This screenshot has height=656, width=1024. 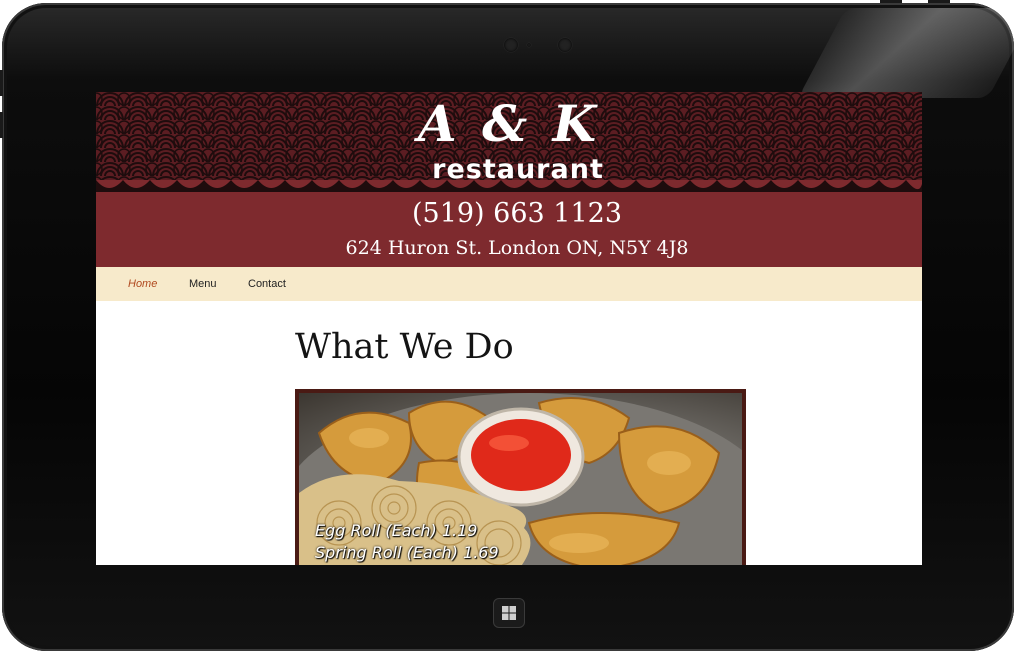 I want to click on main-nav: Home Menu Contact, so click(x=509, y=284).